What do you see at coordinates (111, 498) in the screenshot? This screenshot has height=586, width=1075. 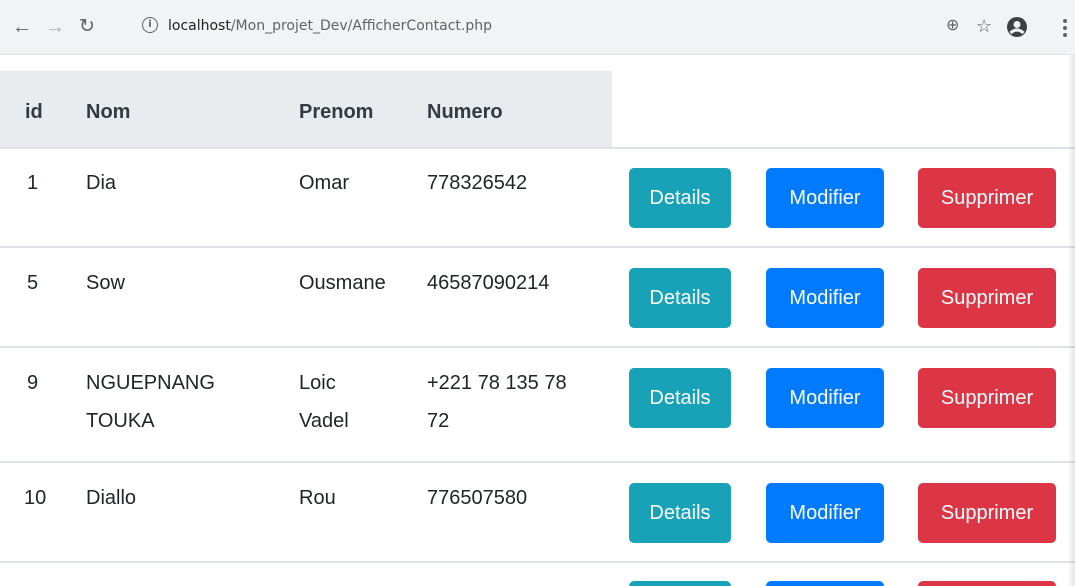 I see `cell-nom: Diallo` at bounding box center [111, 498].